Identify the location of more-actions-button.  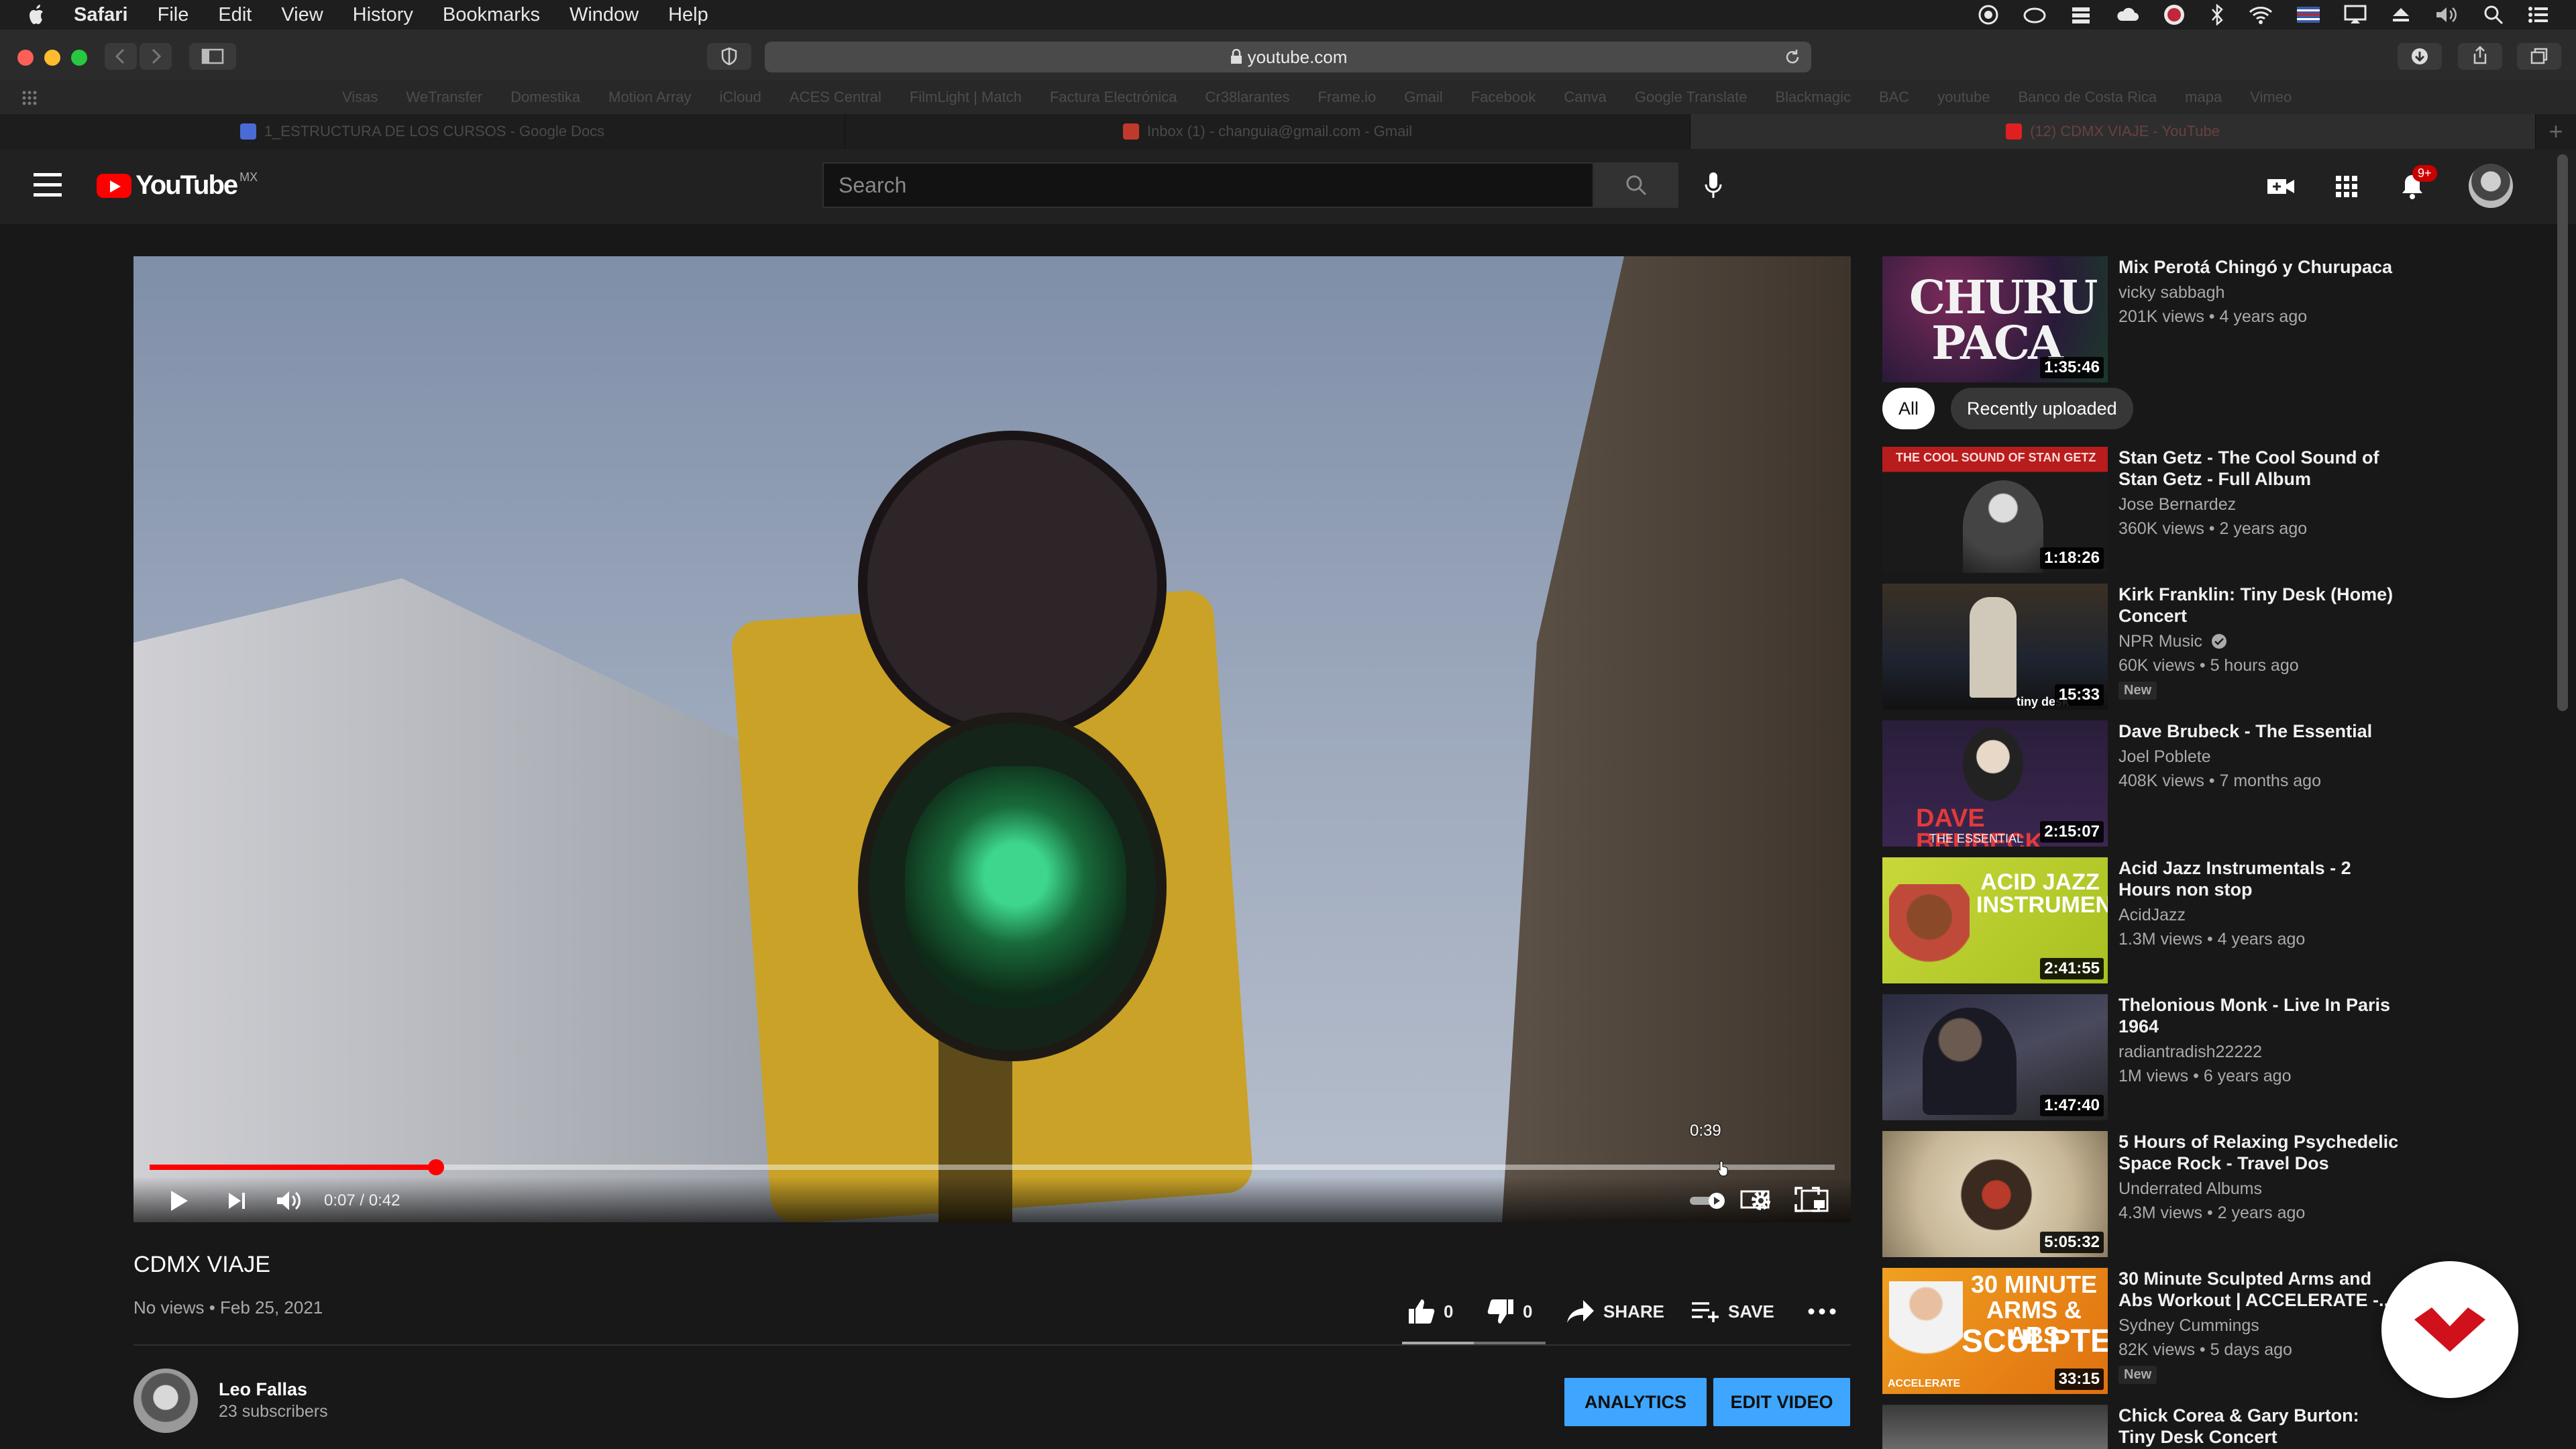
(1822, 1311).